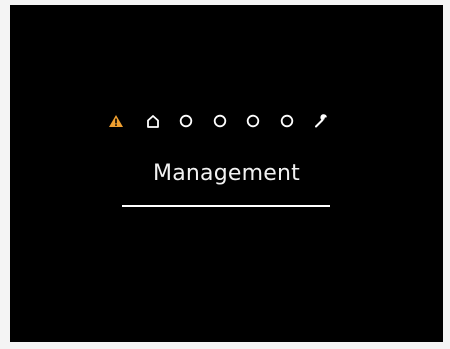  Describe the element at coordinates (226, 206) in the screenshot. I see `title-underline` at that location.